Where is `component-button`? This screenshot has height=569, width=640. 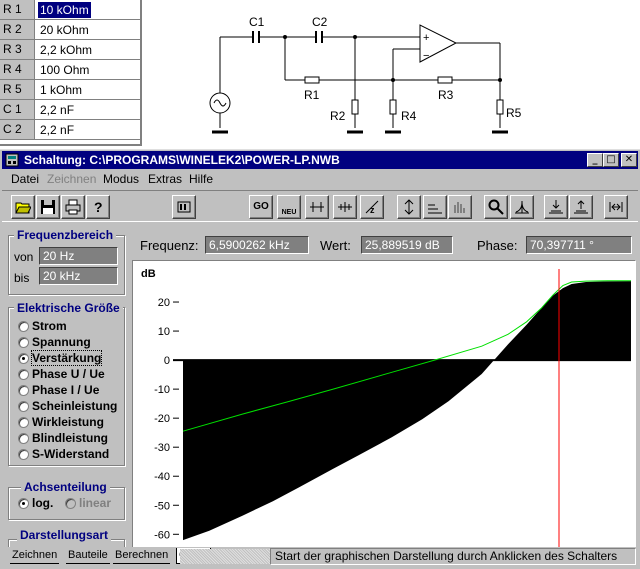
component-button is located at coordinates (184, 207).